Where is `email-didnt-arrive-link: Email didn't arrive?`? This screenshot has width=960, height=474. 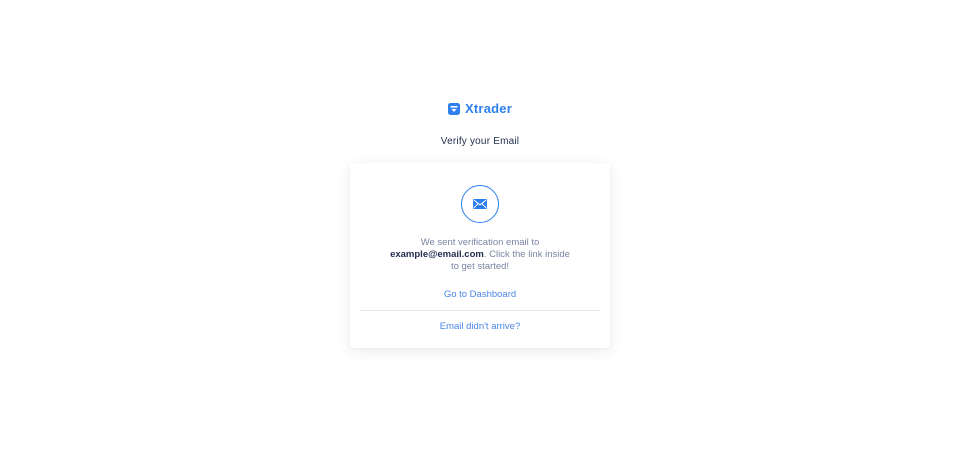 email-didnt-arrive-link: Email didn't arrive? is located at coordinates (480, 326).